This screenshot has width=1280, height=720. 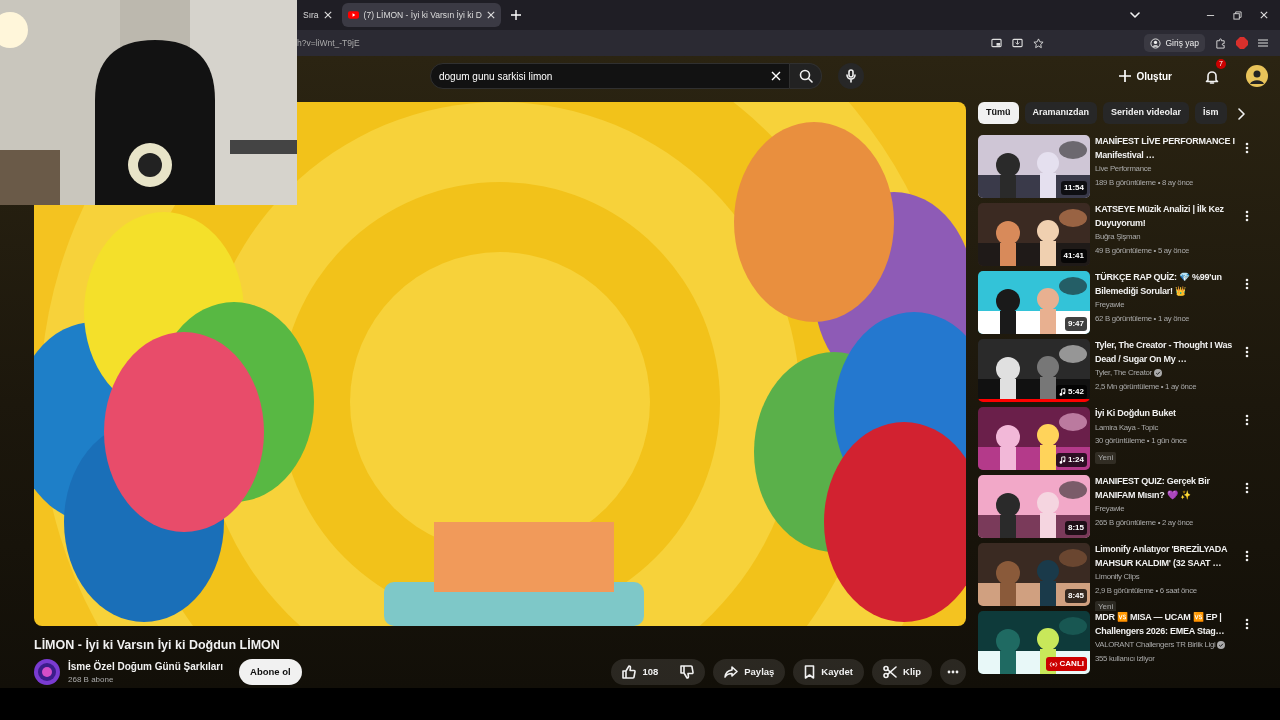 I want to click on search-field: dogum gunu sarkisi limon, so click(x=610, y=76).